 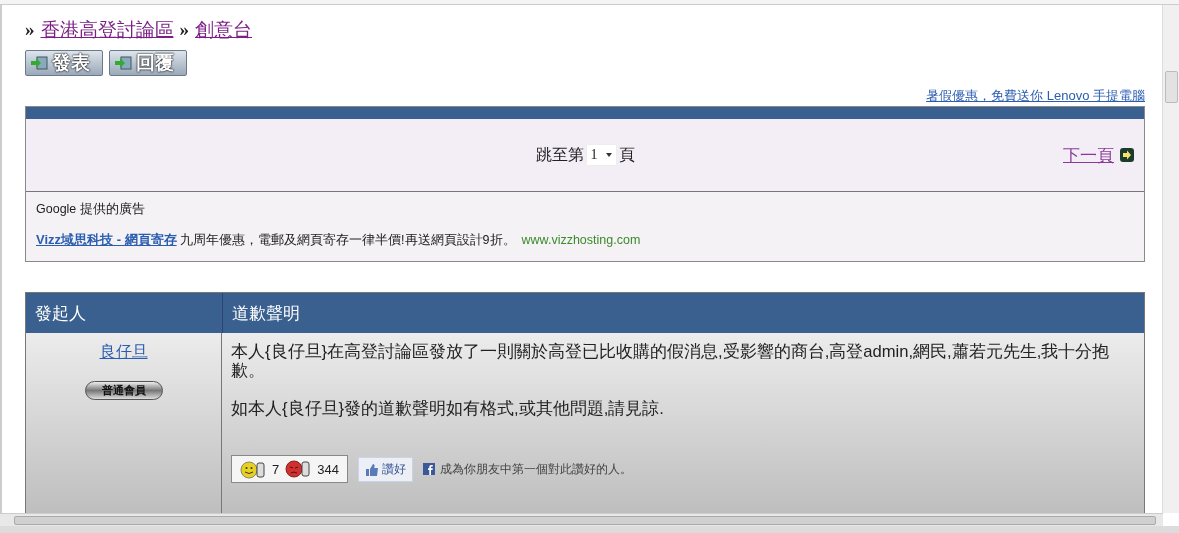 What do you see at coordinates (123, 390) in the screenshot?
I see `rank-badge: 普通會員` at bounding box center [123, 390].